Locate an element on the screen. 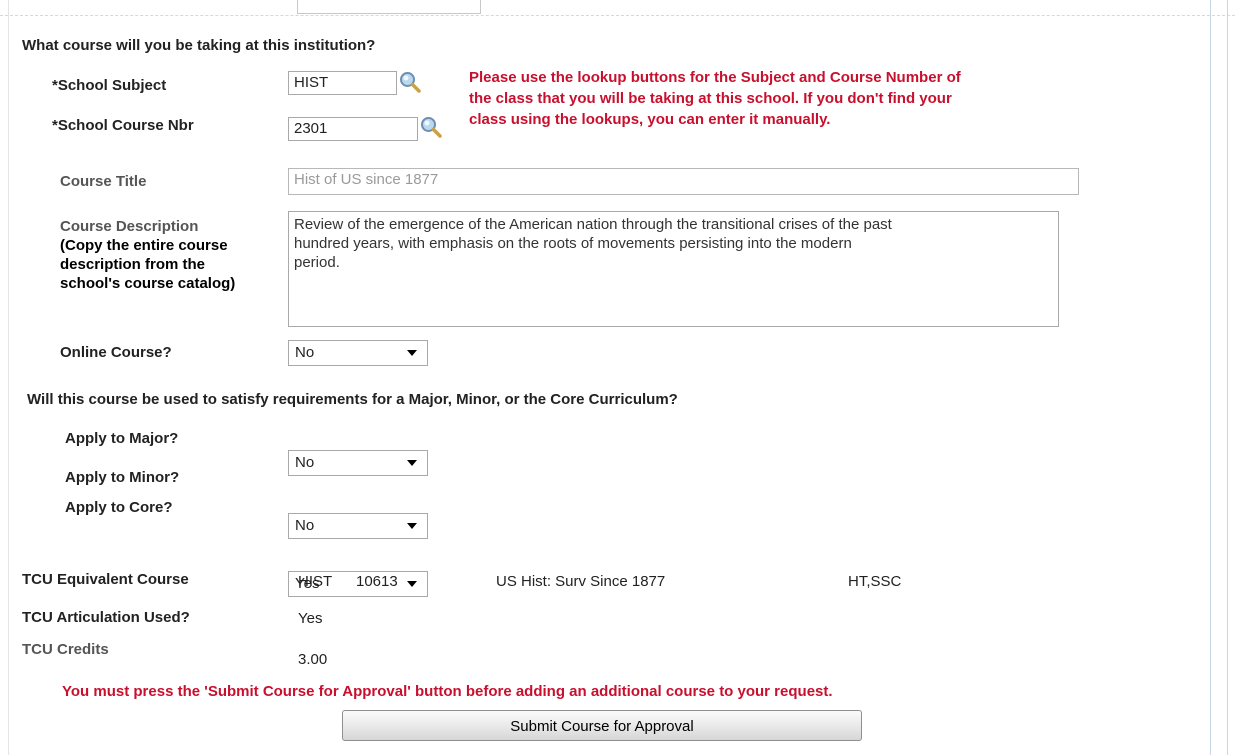 Image resolution: width=1235 pixels, height=755 pixels. apply-minor-label: Apply to Minor? is located at coordinates (122, 477).